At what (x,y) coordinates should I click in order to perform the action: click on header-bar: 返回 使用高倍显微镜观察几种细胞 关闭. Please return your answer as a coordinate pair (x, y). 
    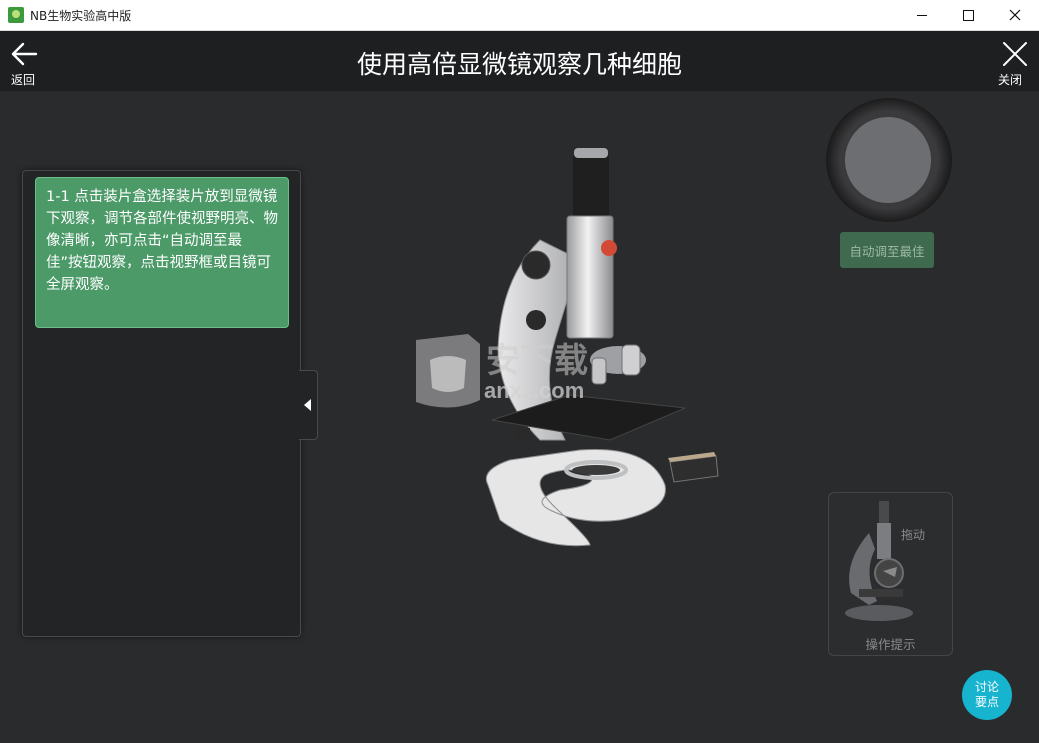
    Looking at the image, I should click on (519, 61).